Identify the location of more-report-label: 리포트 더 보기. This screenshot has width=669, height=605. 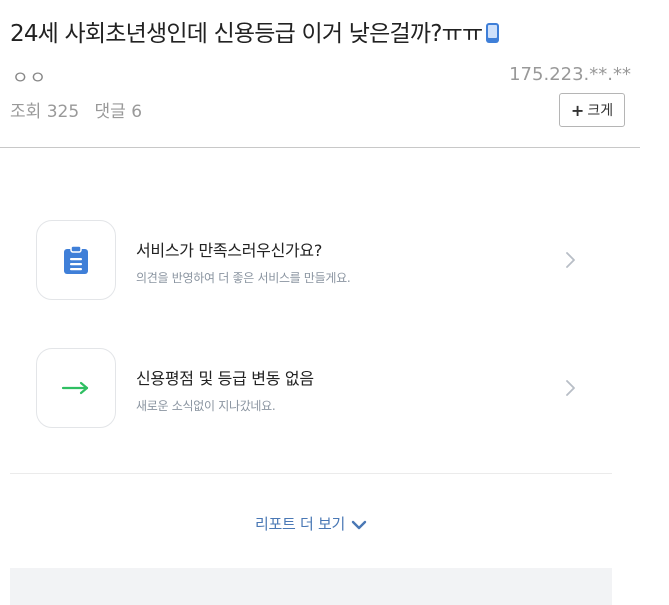
(300, 524).